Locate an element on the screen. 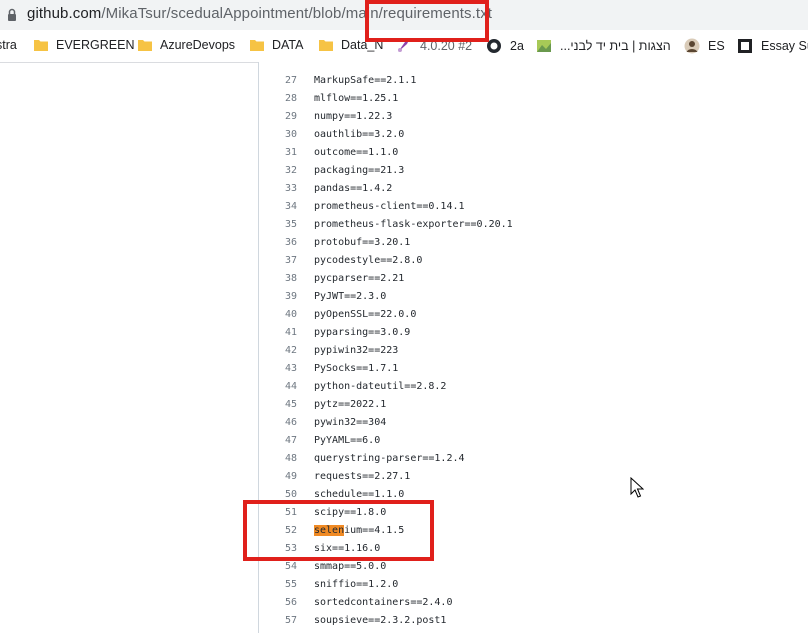 The height and width of the screenshot is (633, 808). code-text: python-dateutil==2.8.2 is located at coordinates (380, 386).